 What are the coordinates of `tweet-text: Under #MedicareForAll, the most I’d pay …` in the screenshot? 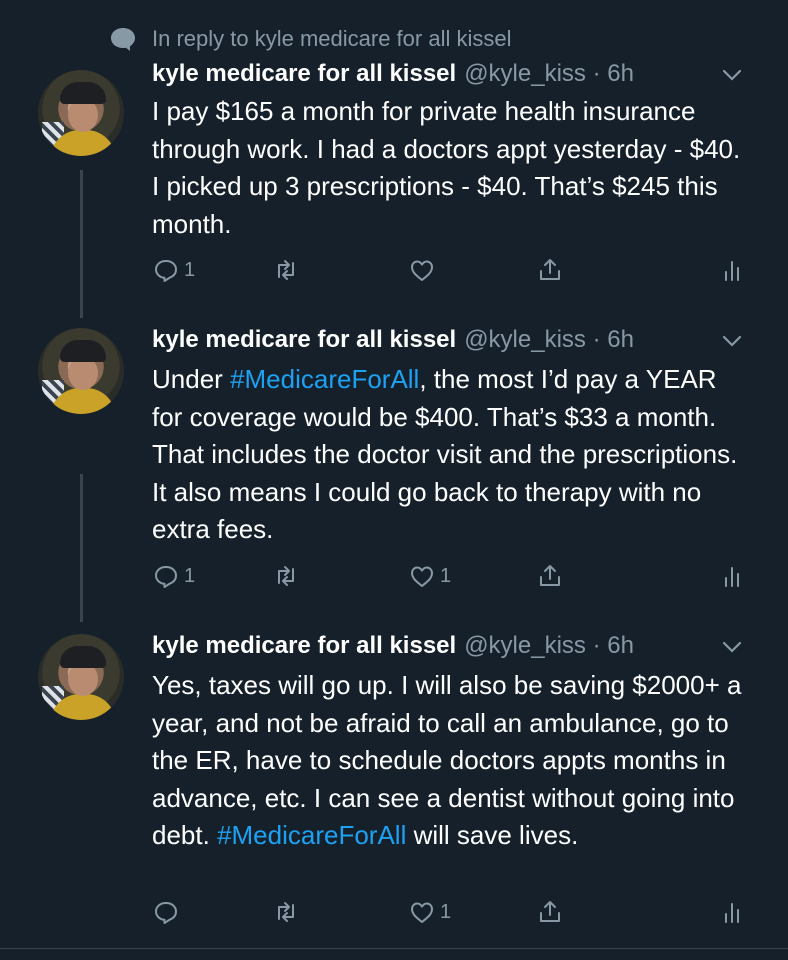 It's located at (452, 455).